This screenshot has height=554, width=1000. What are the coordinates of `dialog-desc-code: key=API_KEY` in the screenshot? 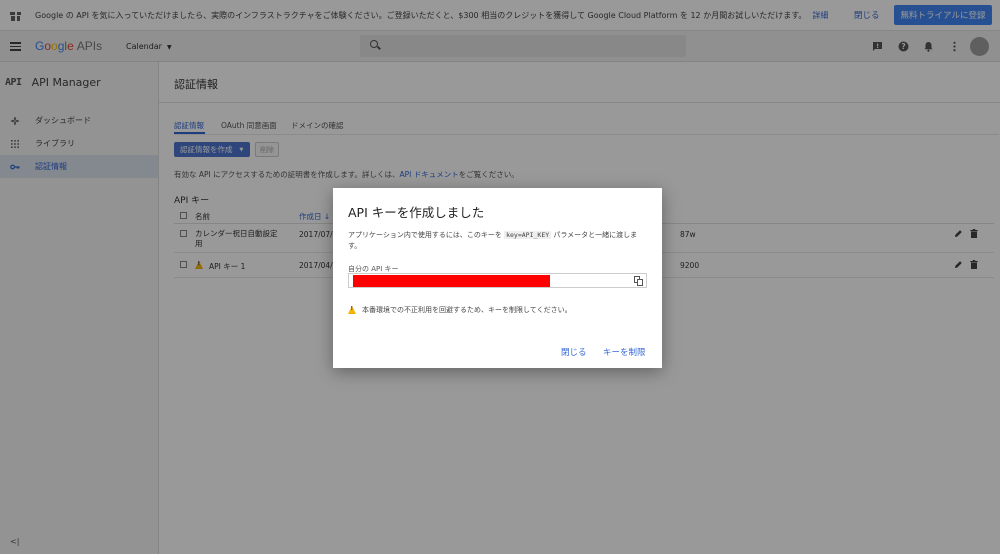 It's located at (528, 235).